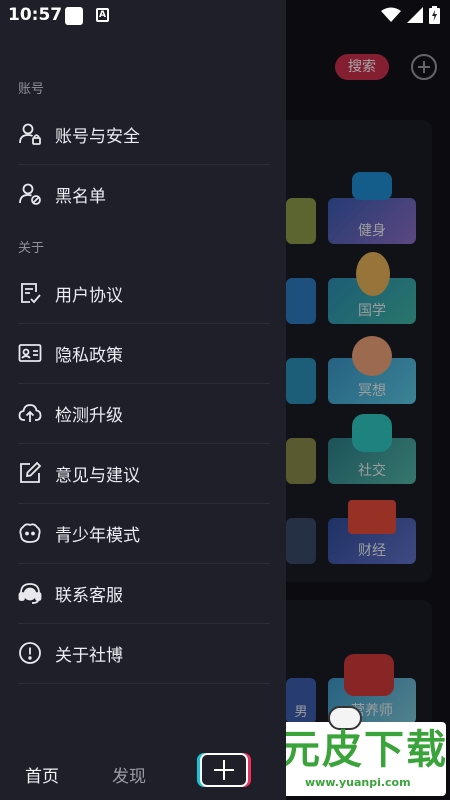 Image resolution: width=450 pixels, height=800 pixels. What do you see at coordinates (30, 353) in the screenshot?
I see `id-card-icon` at bounding box center [30, 353].